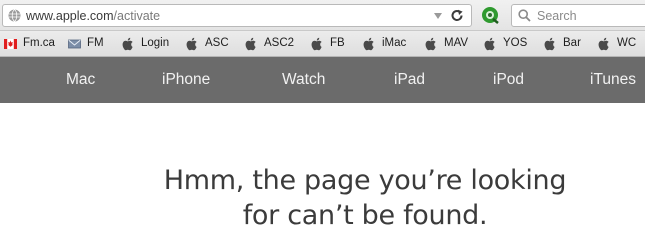  I want to click on bookmark-label: Fm.ca, so click(39, 43).